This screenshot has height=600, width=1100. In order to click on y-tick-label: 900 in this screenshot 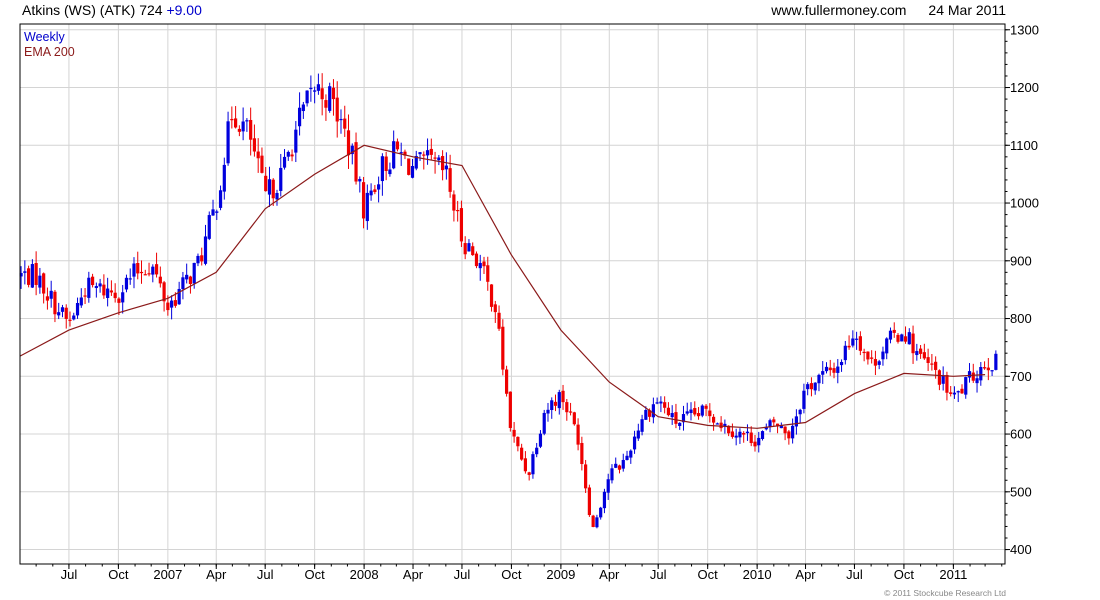, I will do `click(1021, 260)`.